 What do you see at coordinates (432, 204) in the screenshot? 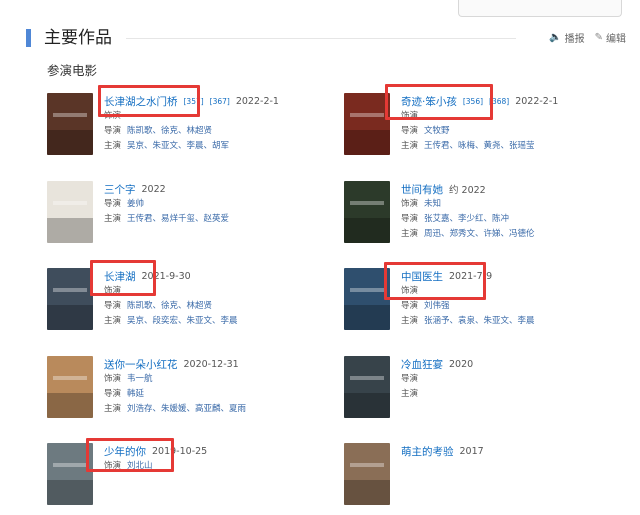
I see `role-value: 未知` at bounding box center [432, 204].